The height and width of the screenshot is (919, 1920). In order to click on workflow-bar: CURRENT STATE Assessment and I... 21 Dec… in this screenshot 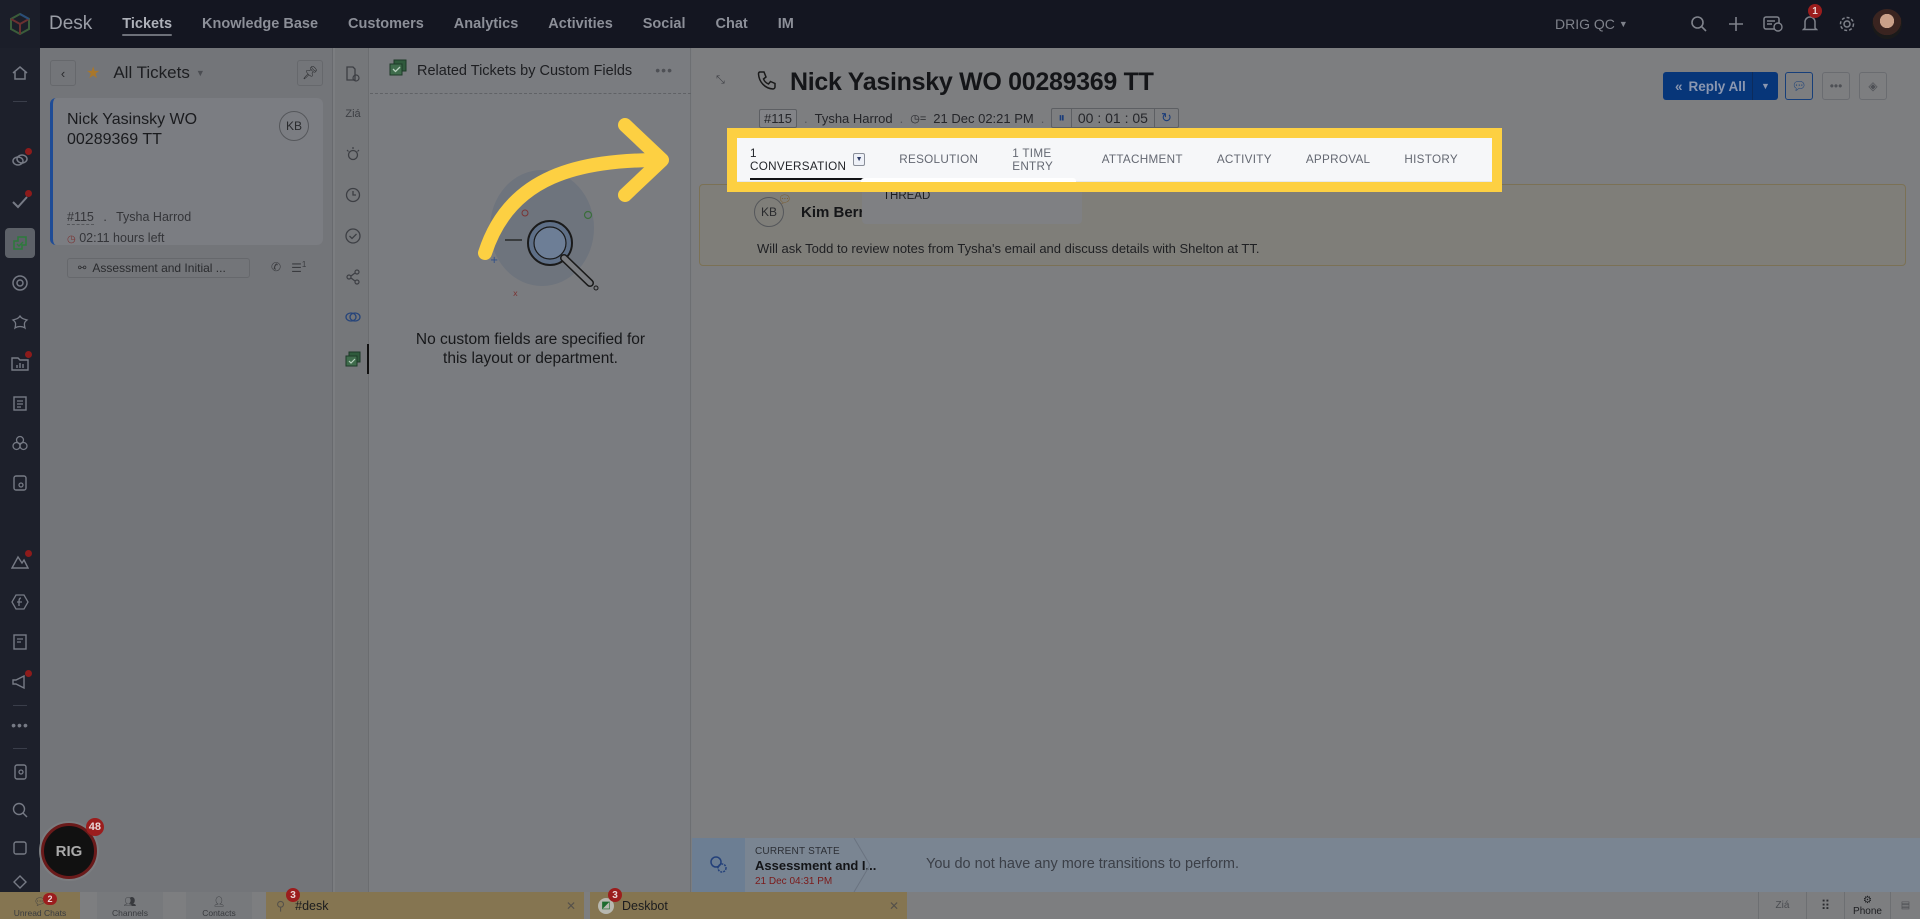, I will do `click(1306, 865)`.